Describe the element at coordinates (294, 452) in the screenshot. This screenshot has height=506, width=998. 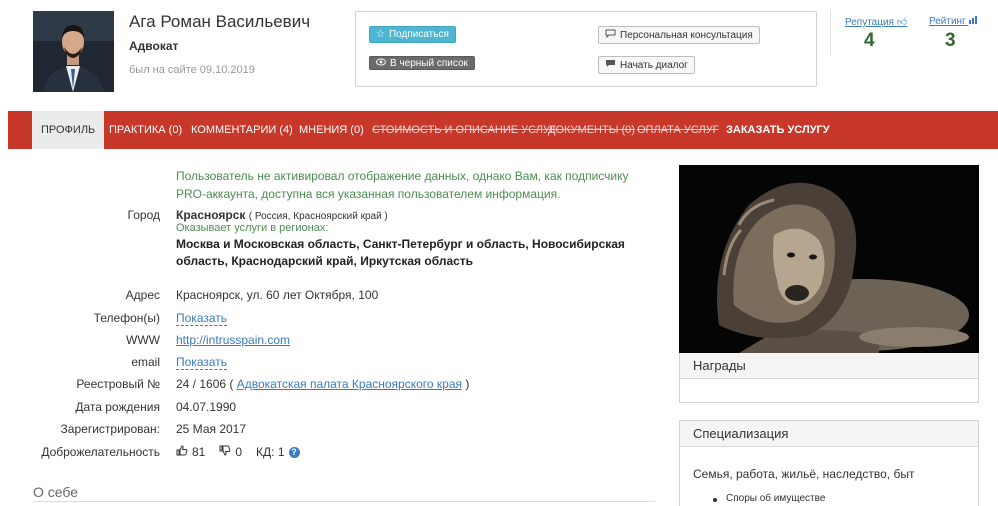
I see `help-icon: ?` at that location.